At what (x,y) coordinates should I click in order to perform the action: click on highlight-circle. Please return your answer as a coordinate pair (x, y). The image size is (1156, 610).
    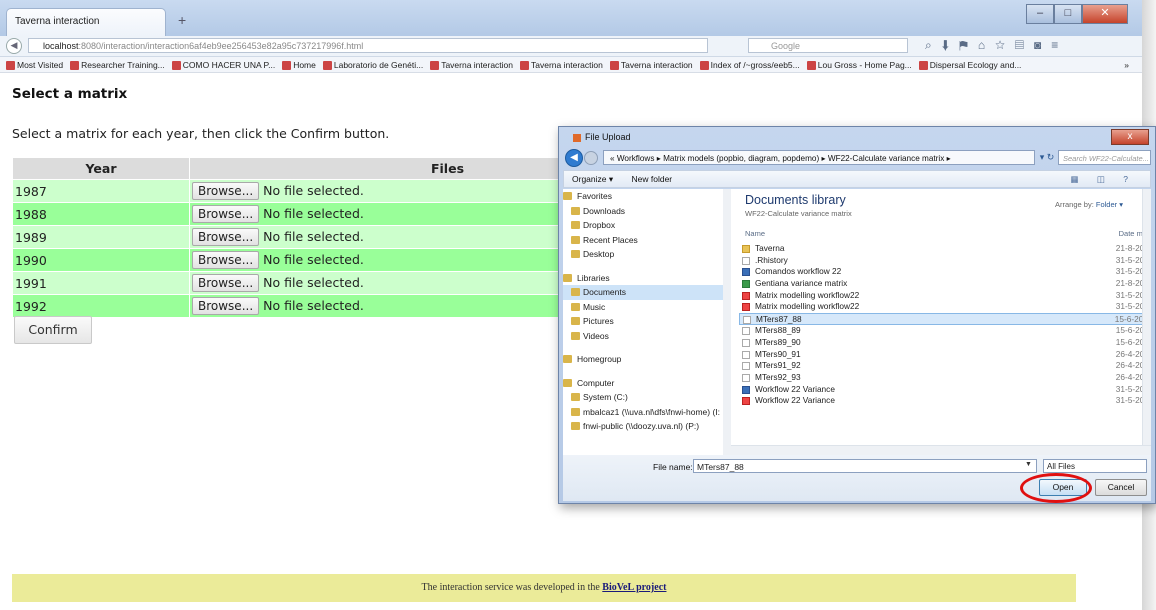
    Looking at the image, I should click on (1056, 488).